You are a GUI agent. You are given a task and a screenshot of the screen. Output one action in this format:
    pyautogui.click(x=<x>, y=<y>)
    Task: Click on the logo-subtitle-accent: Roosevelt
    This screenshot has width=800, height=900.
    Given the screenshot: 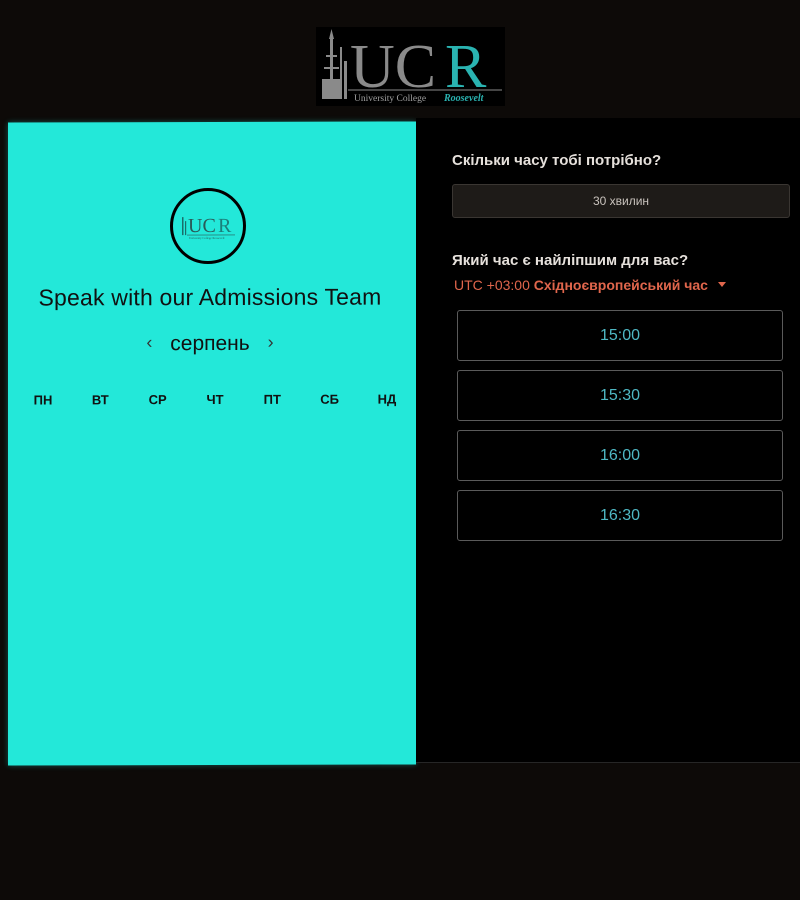 What is the action you would take?
    pyautogui.click(x=464, y=98)
    